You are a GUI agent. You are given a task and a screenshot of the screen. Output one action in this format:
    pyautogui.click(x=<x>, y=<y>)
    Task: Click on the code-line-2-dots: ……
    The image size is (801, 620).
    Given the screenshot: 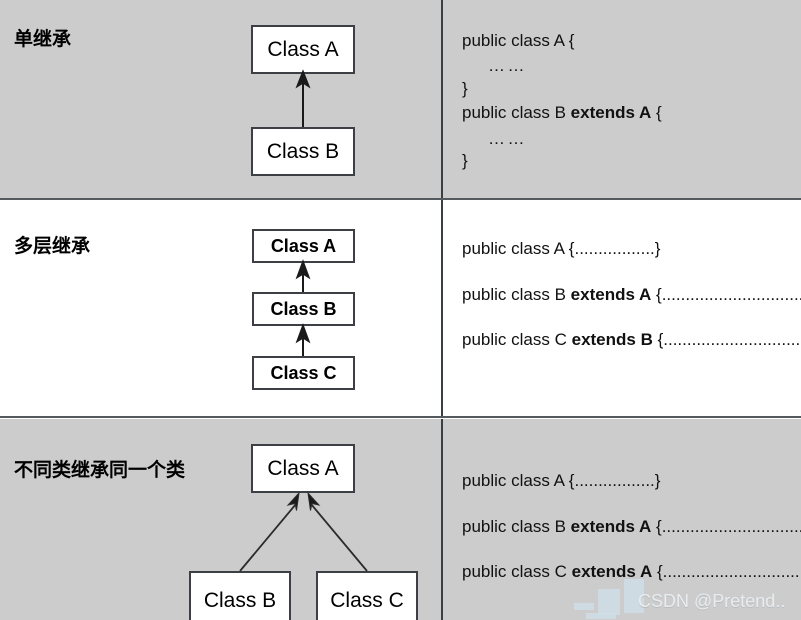 What is the action you would take?
    pyautogui.click(x=507, y=65)
    